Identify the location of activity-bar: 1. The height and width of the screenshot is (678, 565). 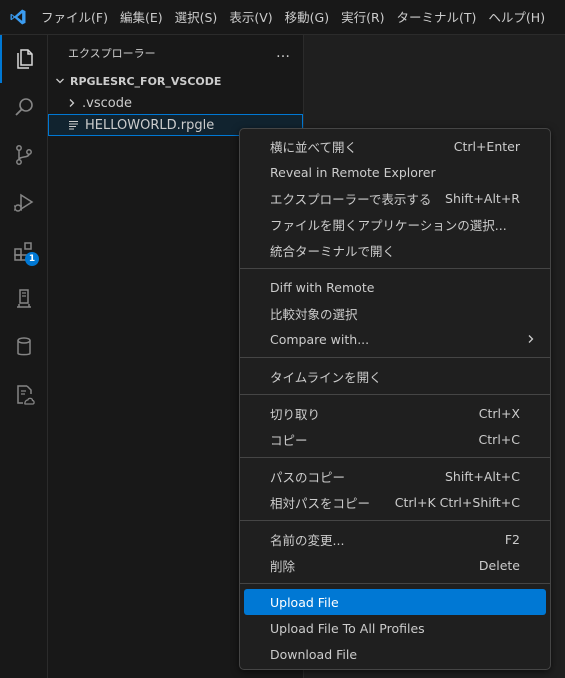
(24, 356).